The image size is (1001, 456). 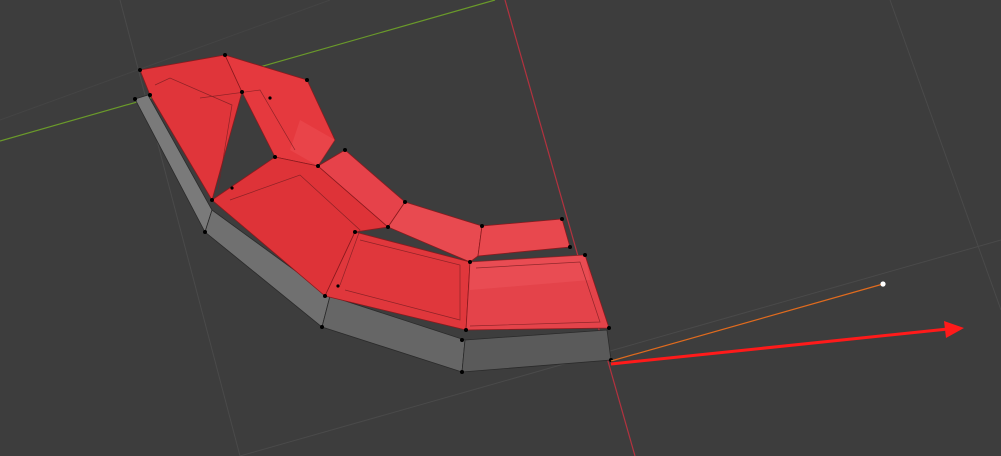 I want to click on gizmo-pivot-dot, so click(x=883, y=284).